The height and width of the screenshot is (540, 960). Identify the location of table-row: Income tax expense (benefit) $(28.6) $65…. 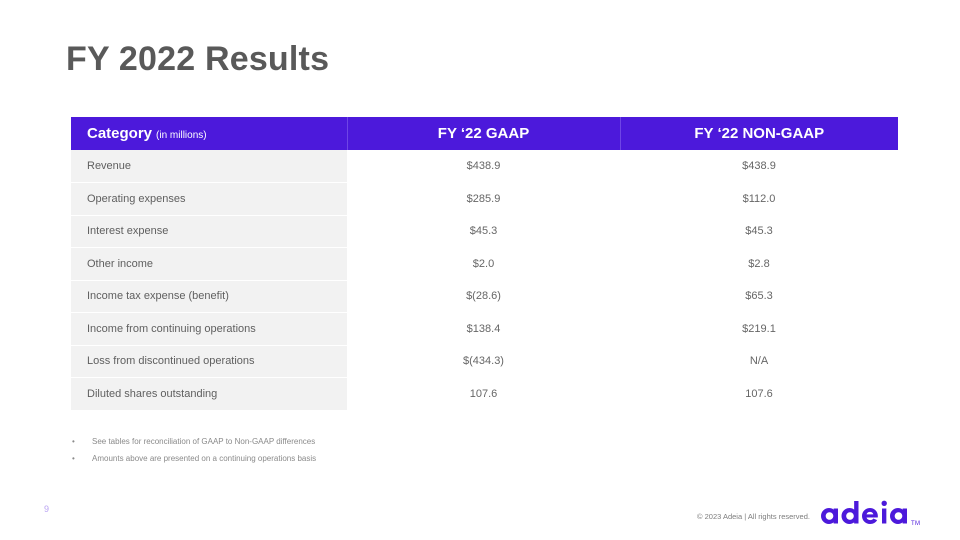
(484, 296).